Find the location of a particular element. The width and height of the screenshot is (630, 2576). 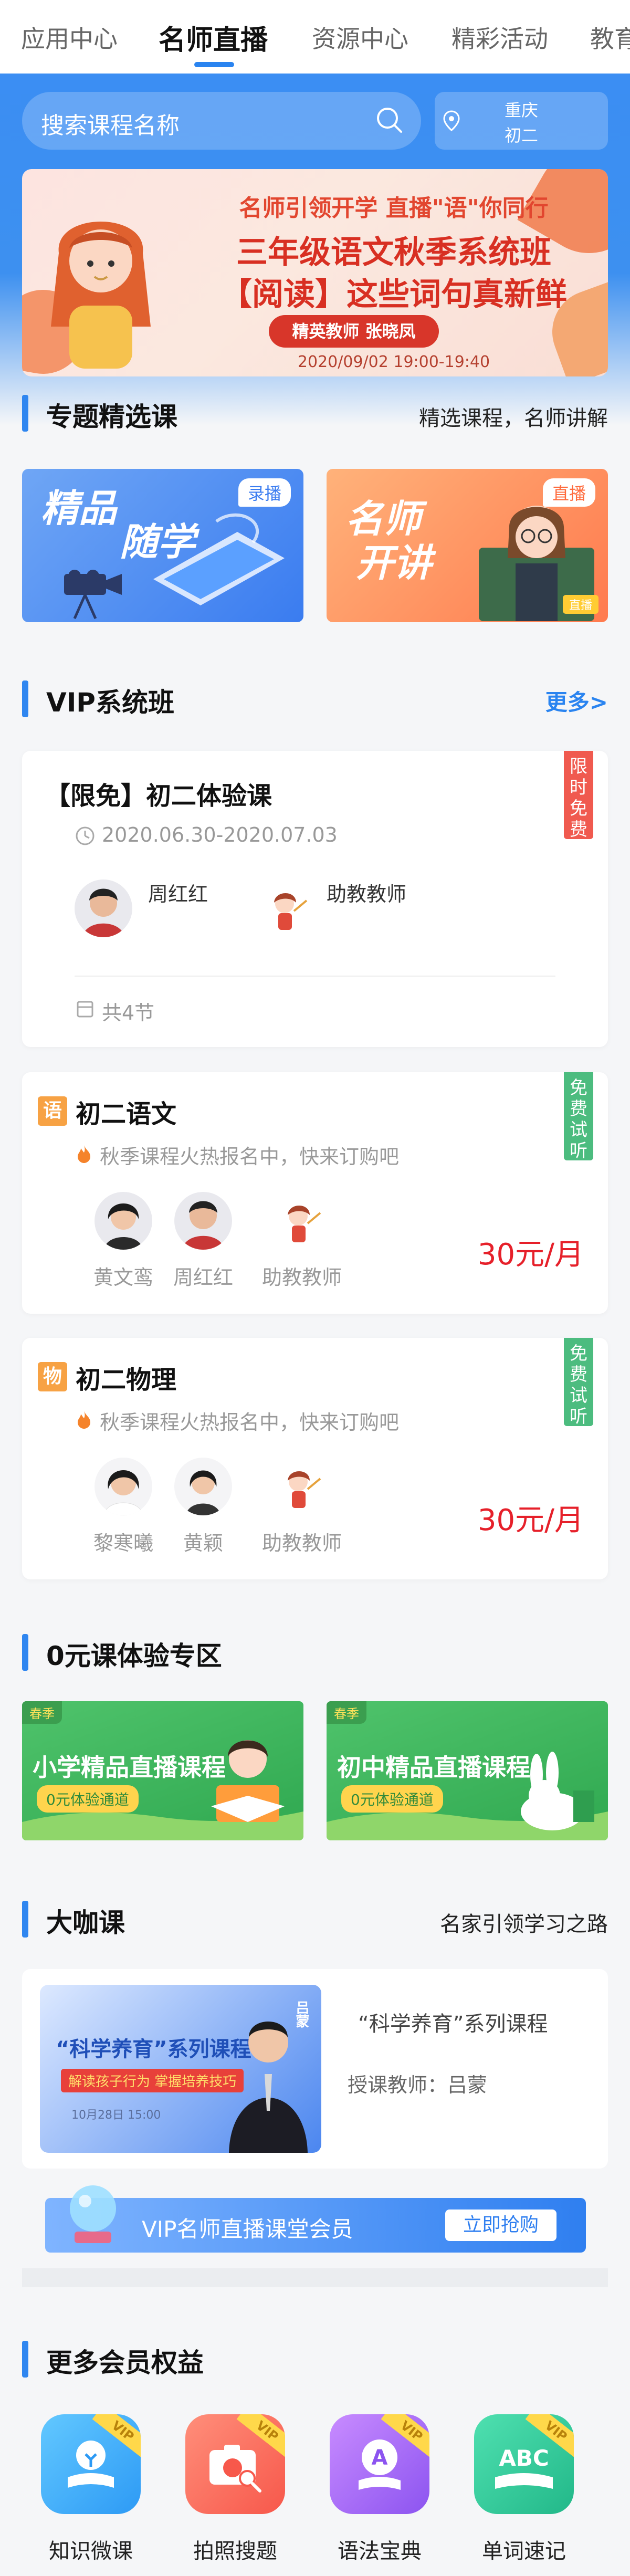

poster-title: “科学养育”系列课程 is located at coordinates (153, 2049).